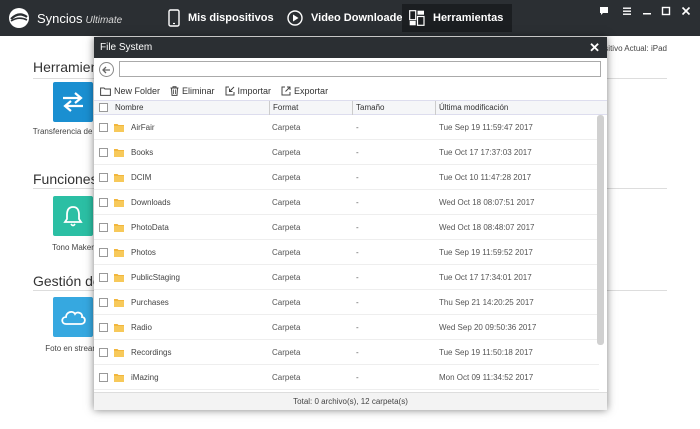 The height and width of the screenshot is (429, 700). I want to click on import-icon, so click(230, 91).